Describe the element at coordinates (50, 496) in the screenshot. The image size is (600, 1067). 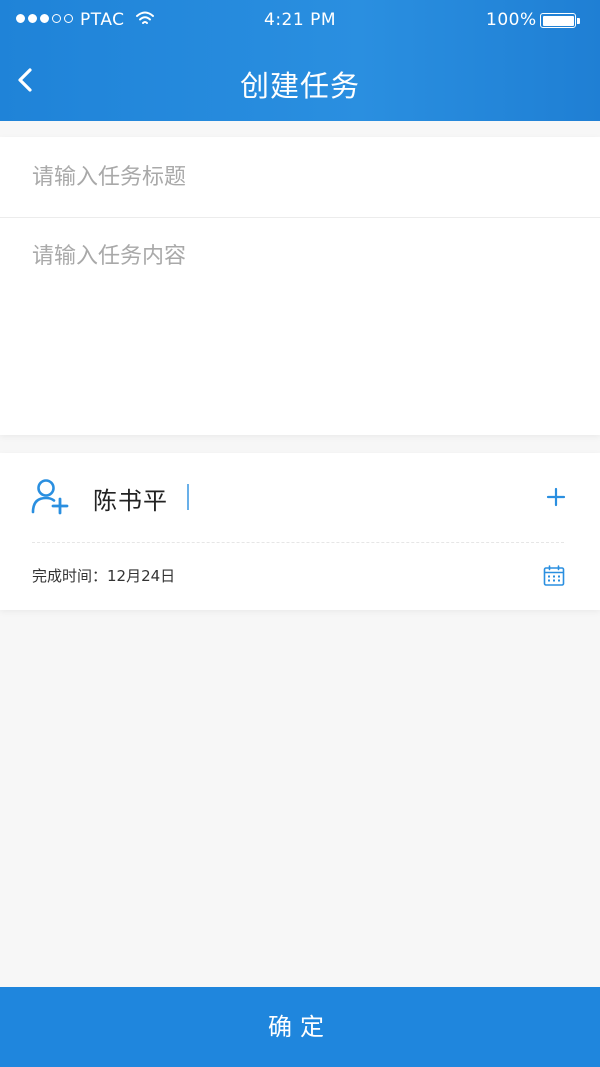
I see `person-add-icon` at that location.